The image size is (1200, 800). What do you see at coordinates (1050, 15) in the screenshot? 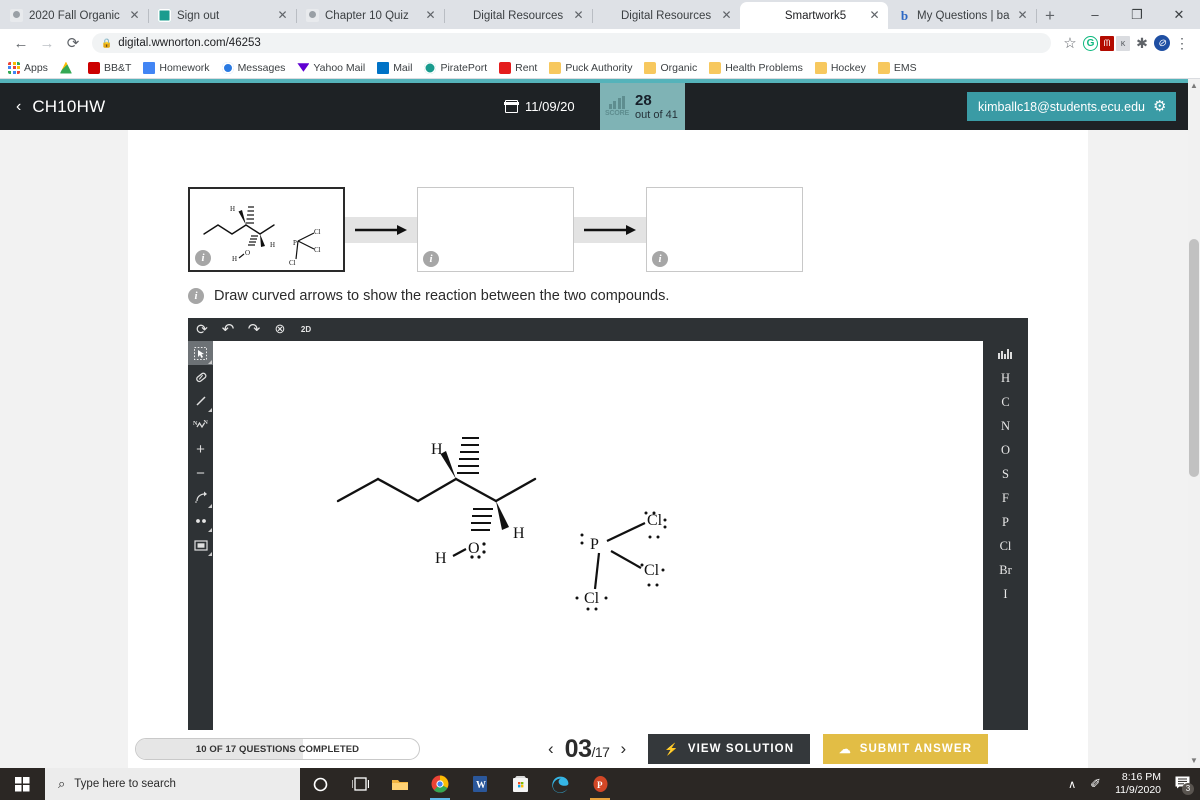
I see `new-tab-button: +` at bounding box center [1050, 15].